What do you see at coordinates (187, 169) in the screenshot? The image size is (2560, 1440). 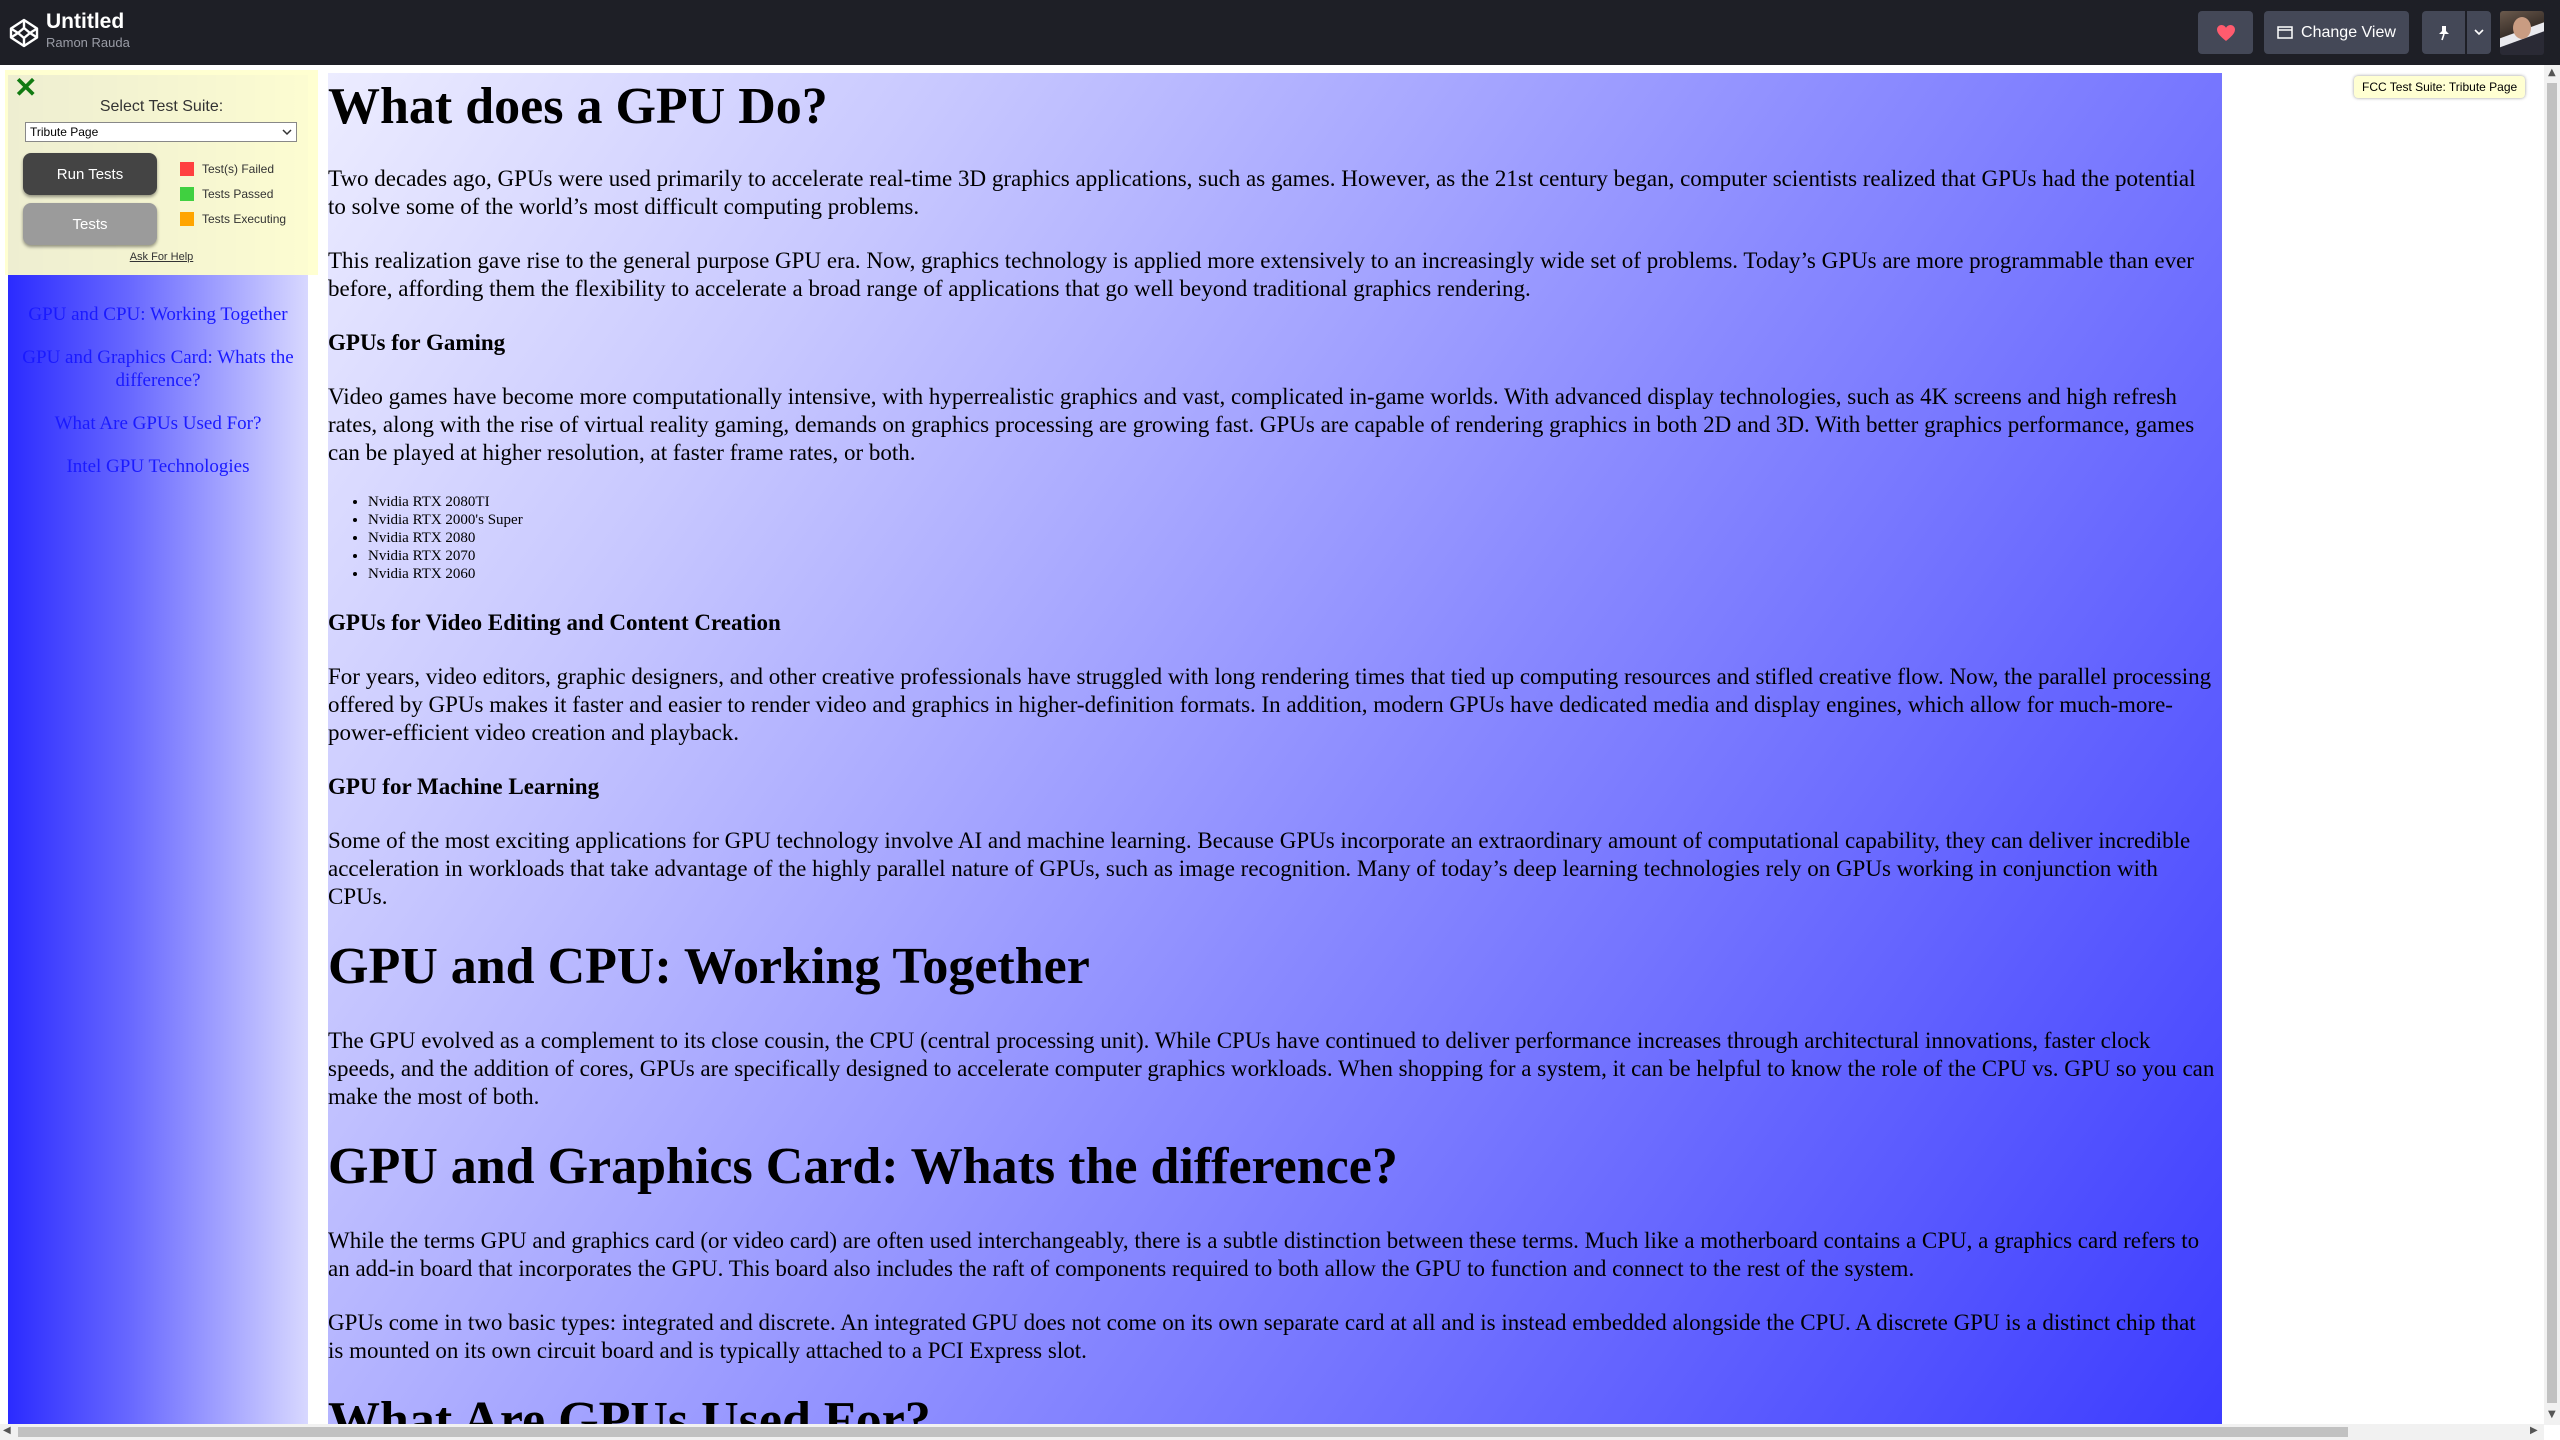 I see `failed-swatch` at bounding box center [187, 169].